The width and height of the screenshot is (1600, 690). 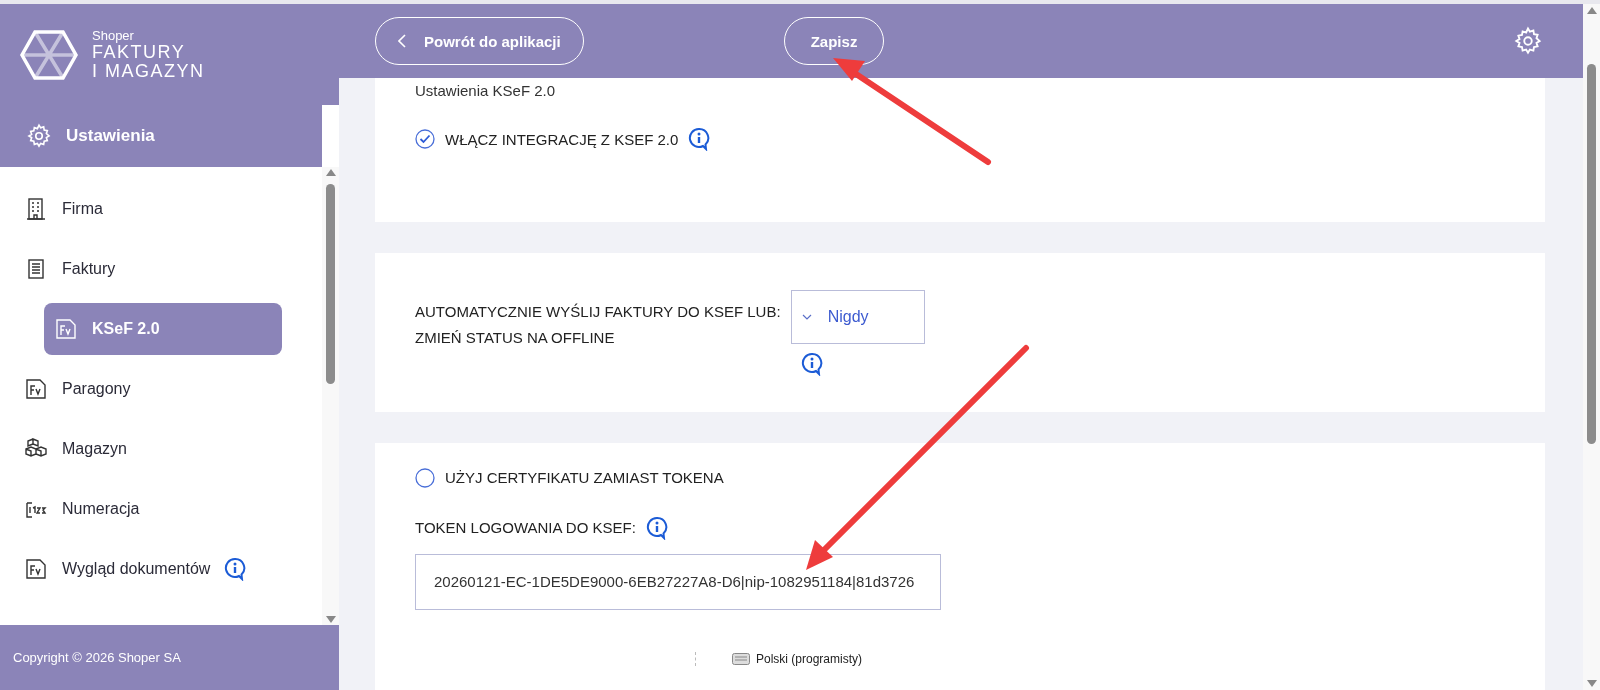 What do you see at coordinates (36, 209) in the screenshot?
I see `building-icon` at bounding box center [36, 209].